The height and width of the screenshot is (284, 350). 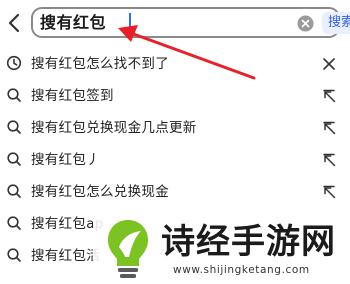 What do you see at coordinates (73, 23) in the screenshot?
I see `search-input: 搜有红包` at bounding box center [73, 23].